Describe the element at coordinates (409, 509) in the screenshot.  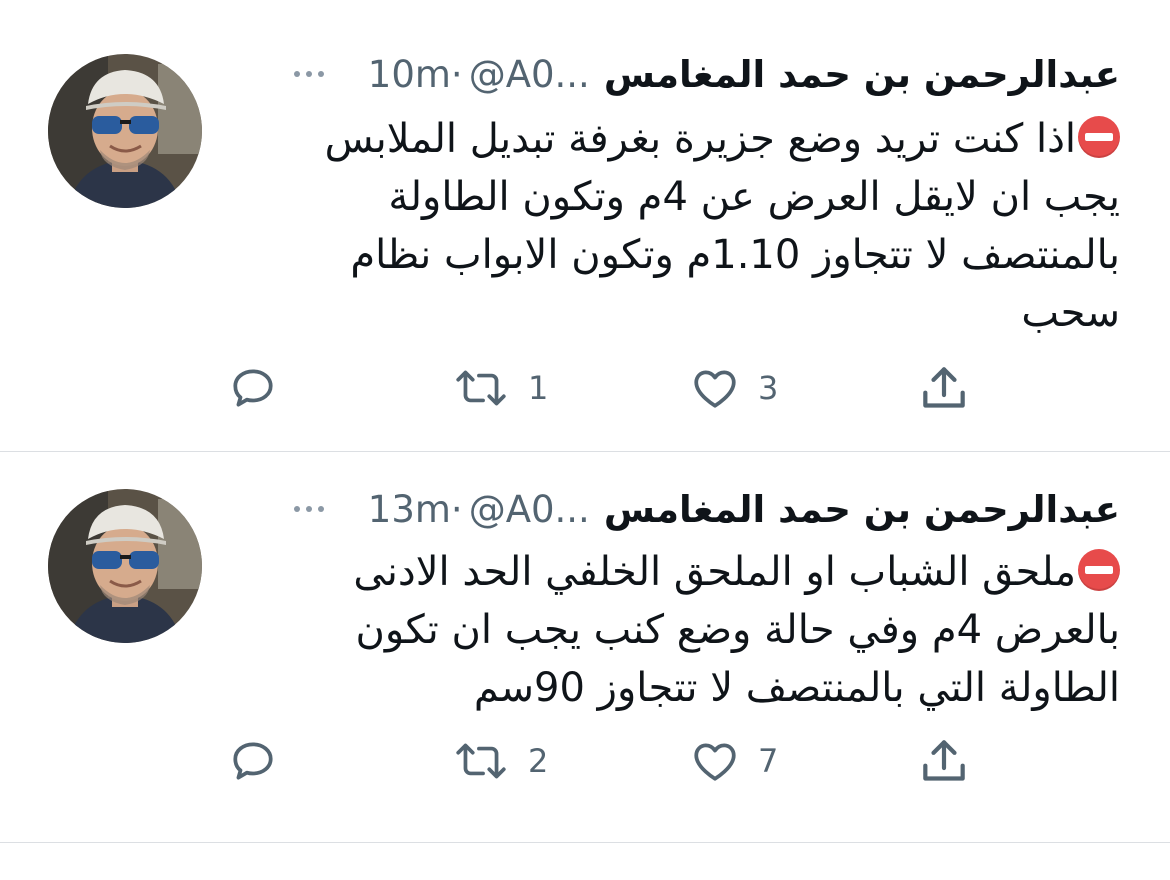
I see `timestamp: 13m` at that location.